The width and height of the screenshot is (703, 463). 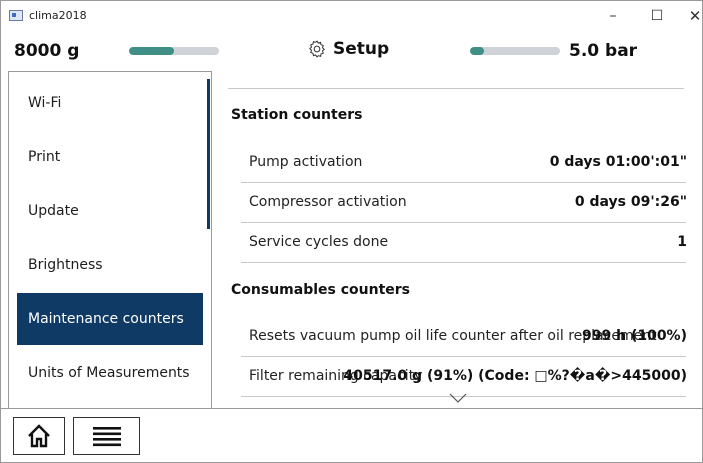 What do you see at coordinates (634, 336) in the screenshot?
I see `counter-value: 999 h (100%)` at bounding box center [634, 336].